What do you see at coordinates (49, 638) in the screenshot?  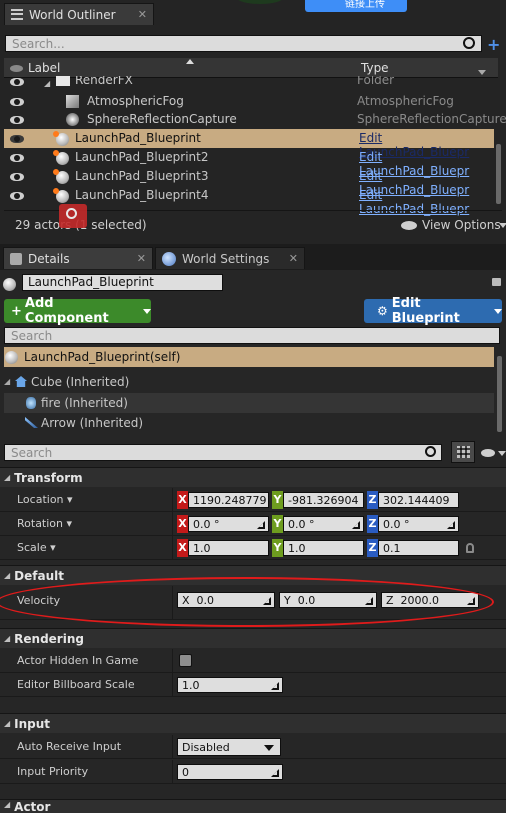 I see `rendering-header: Rendering` at bounding box center [49, 638].